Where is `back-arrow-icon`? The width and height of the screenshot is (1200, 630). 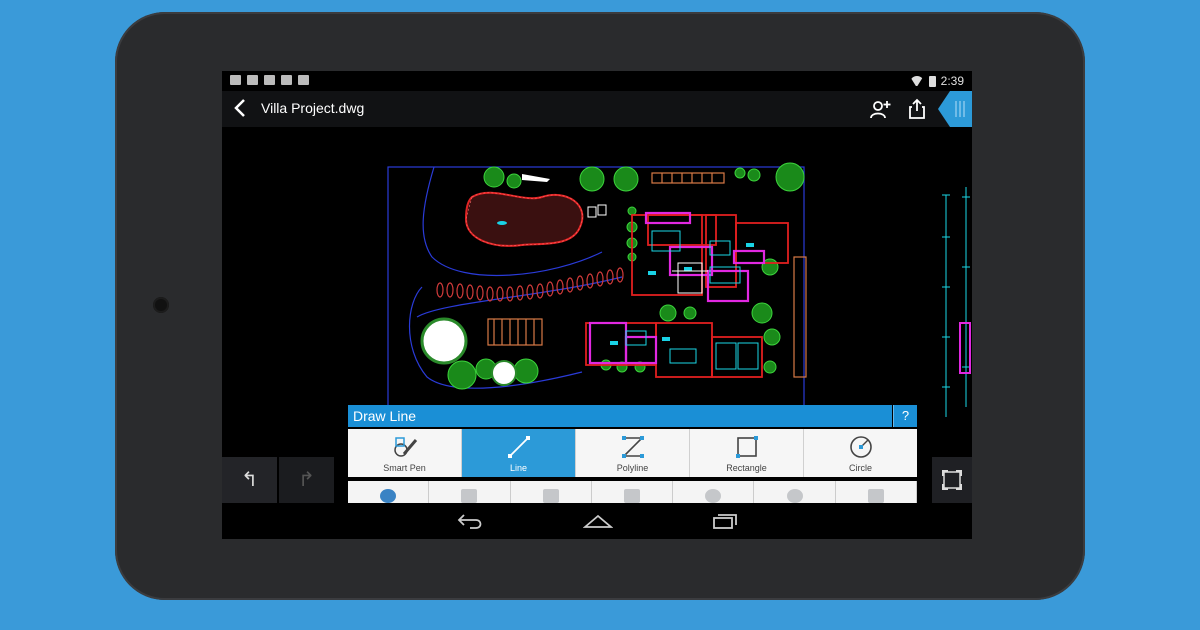 back-arrow-icon is located at coordinates (242, 108).